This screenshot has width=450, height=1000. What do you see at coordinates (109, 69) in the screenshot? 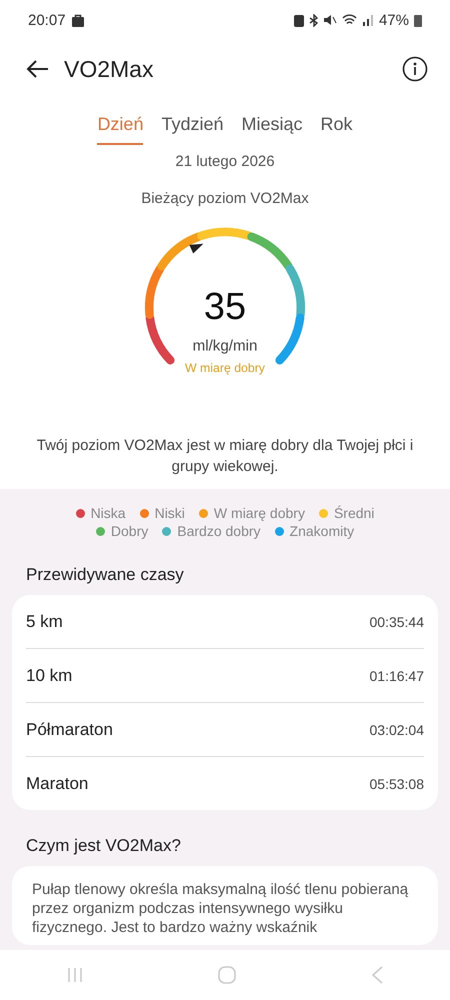
I see `page-title: VO2Max` at bounding box center [109, 69].